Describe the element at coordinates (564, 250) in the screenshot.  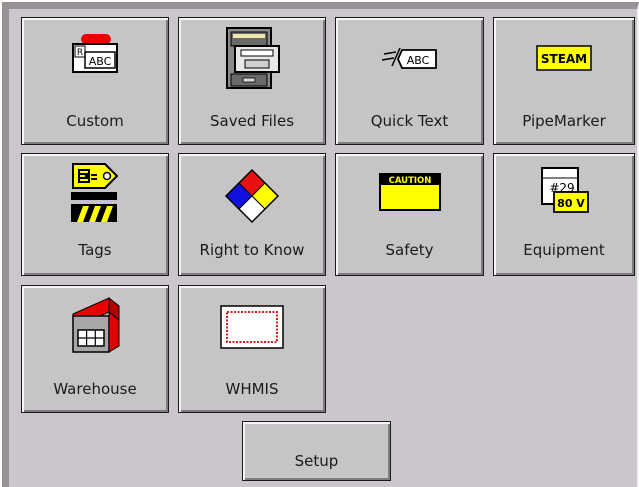
I see `equipment-label: Equipment` at that location.